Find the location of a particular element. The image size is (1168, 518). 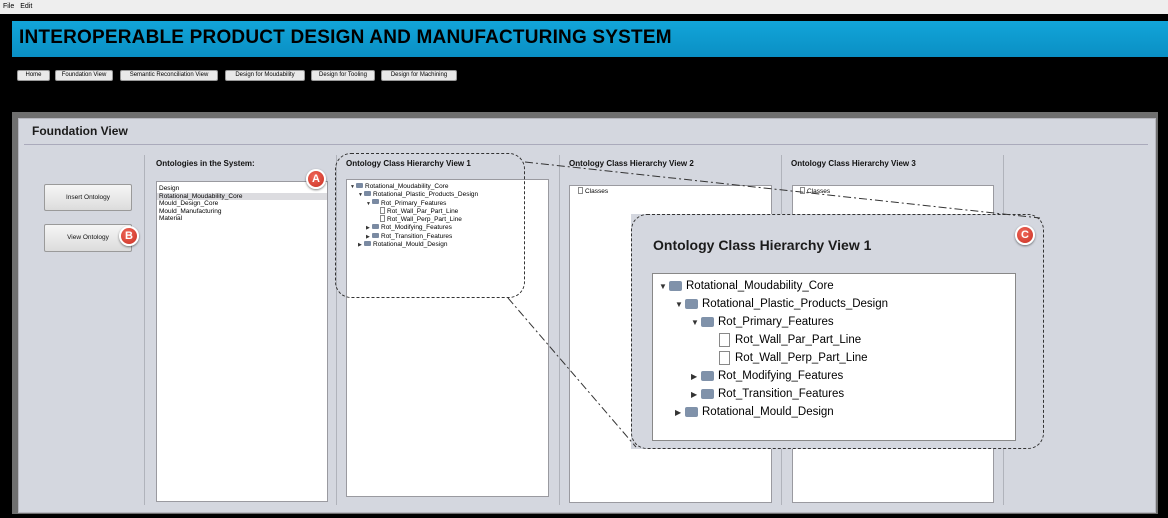

callout-badge-b: B is located at coordinates (129, 236).